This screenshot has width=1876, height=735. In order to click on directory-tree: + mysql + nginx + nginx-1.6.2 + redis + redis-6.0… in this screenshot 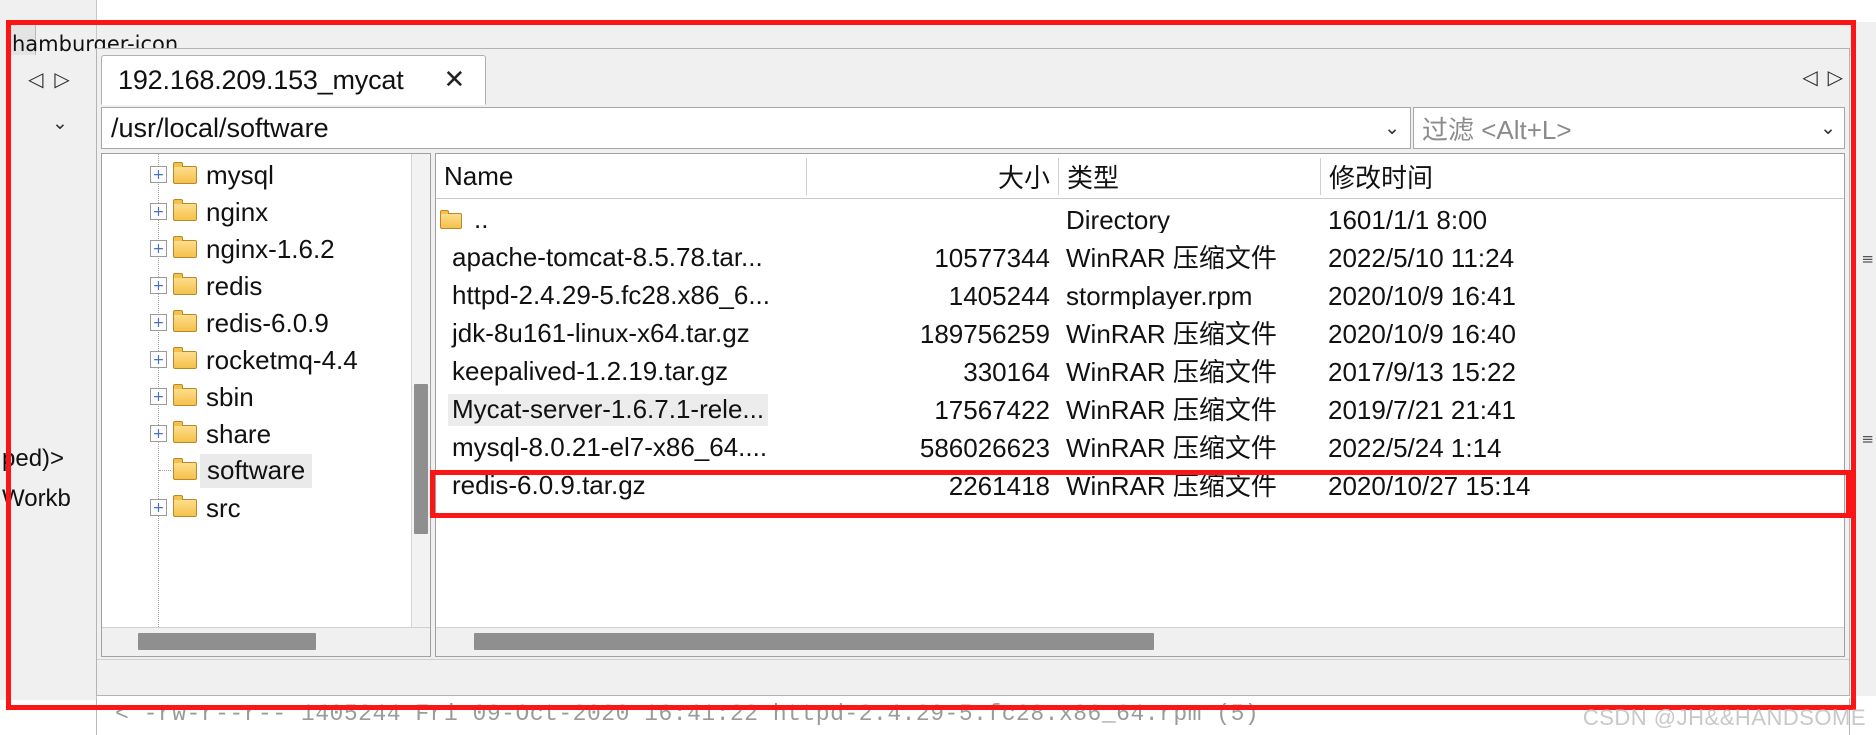, I will do `click(266, 390)`.